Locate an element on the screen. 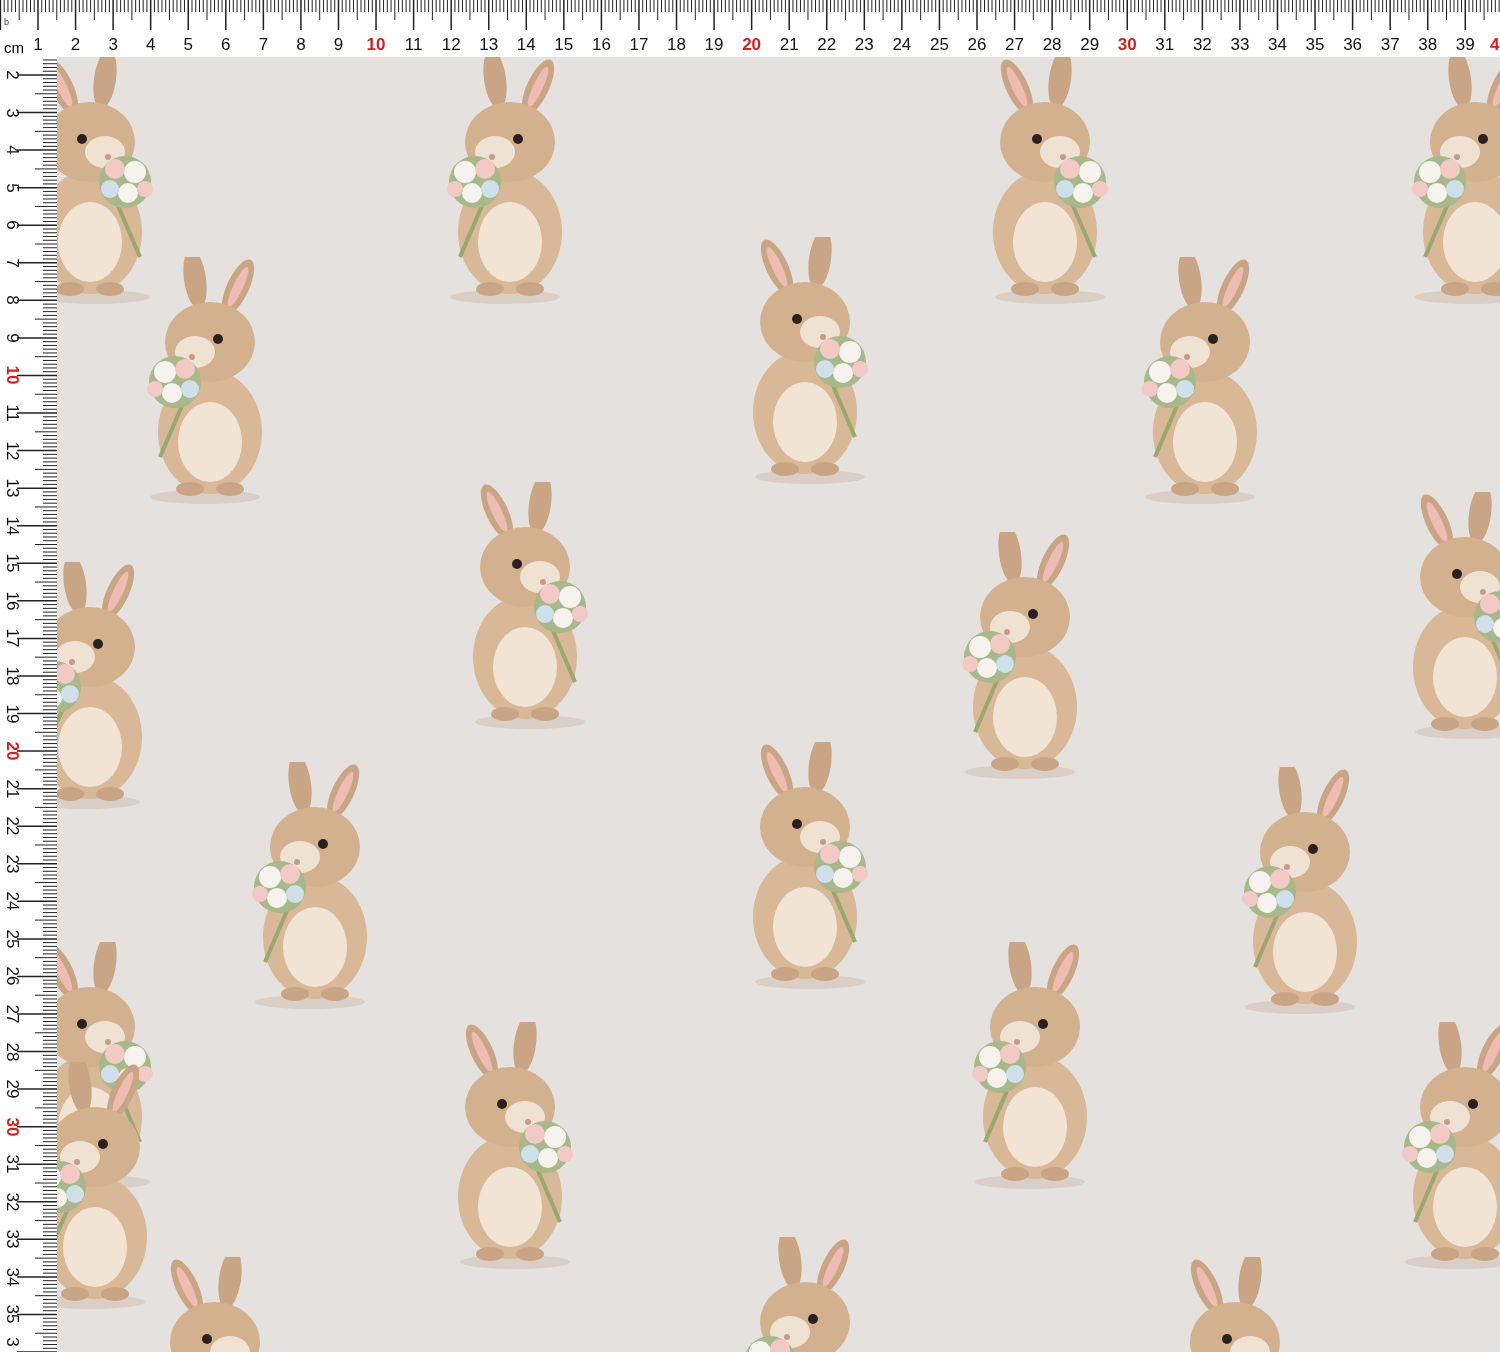  ruler-number: 1 is located at coordinates (38, 44).